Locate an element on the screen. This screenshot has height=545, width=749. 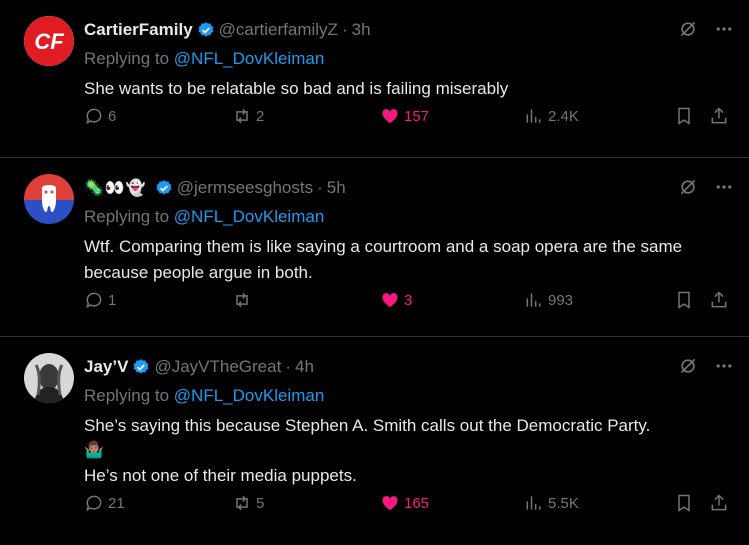
reply-count: 21 is located at coordinates (116, 503).